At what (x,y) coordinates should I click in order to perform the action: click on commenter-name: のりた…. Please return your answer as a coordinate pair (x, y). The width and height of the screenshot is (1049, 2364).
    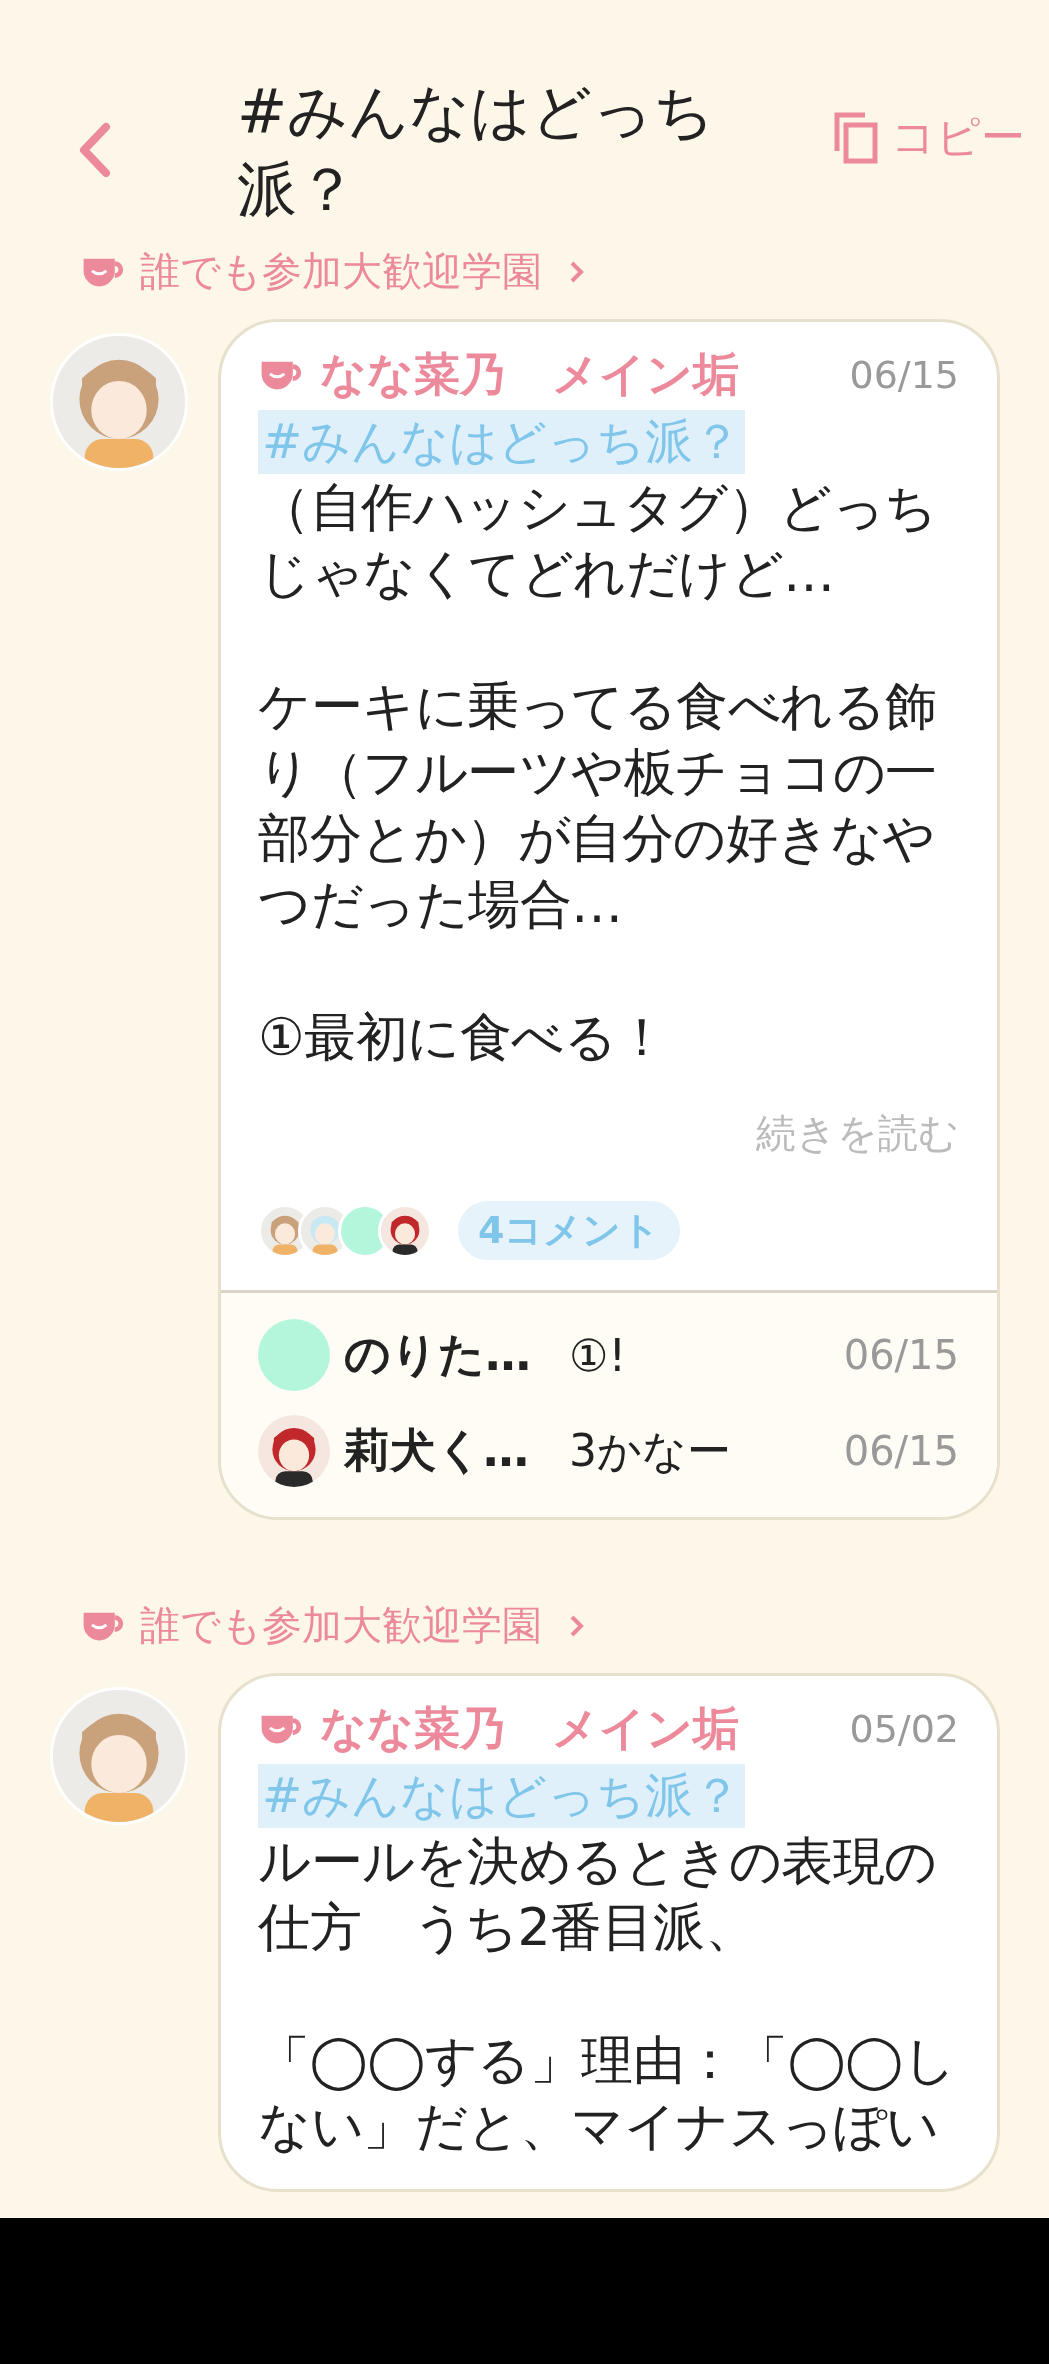
    Looking at the image, I should click on (438, 1354).